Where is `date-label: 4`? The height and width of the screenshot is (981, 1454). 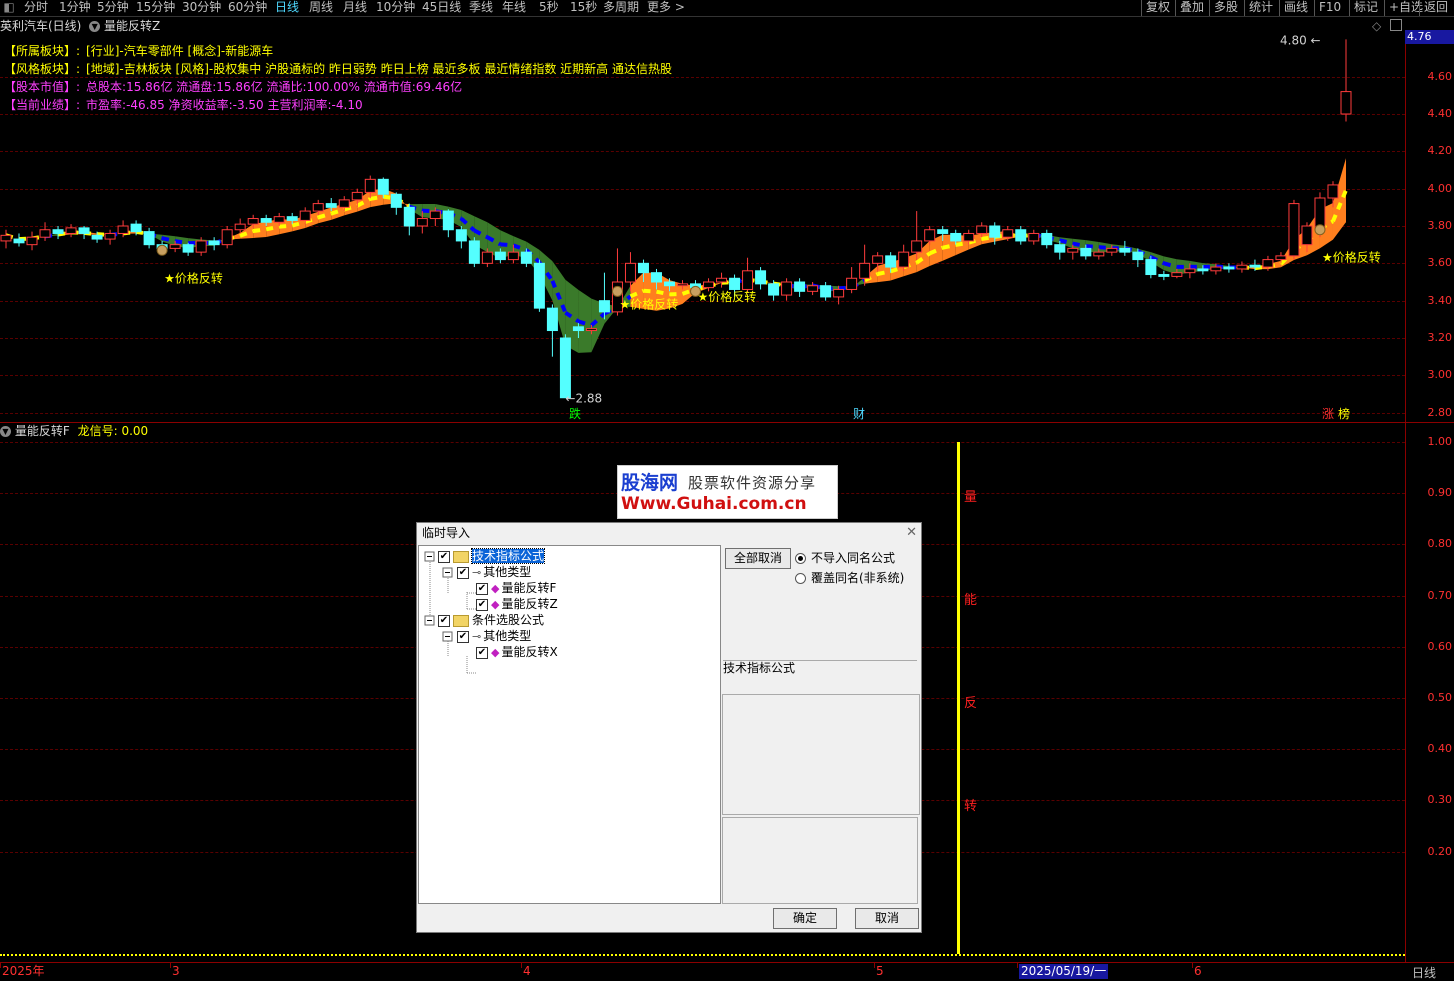 date-label: 4 is located at coordinates (527, 971).